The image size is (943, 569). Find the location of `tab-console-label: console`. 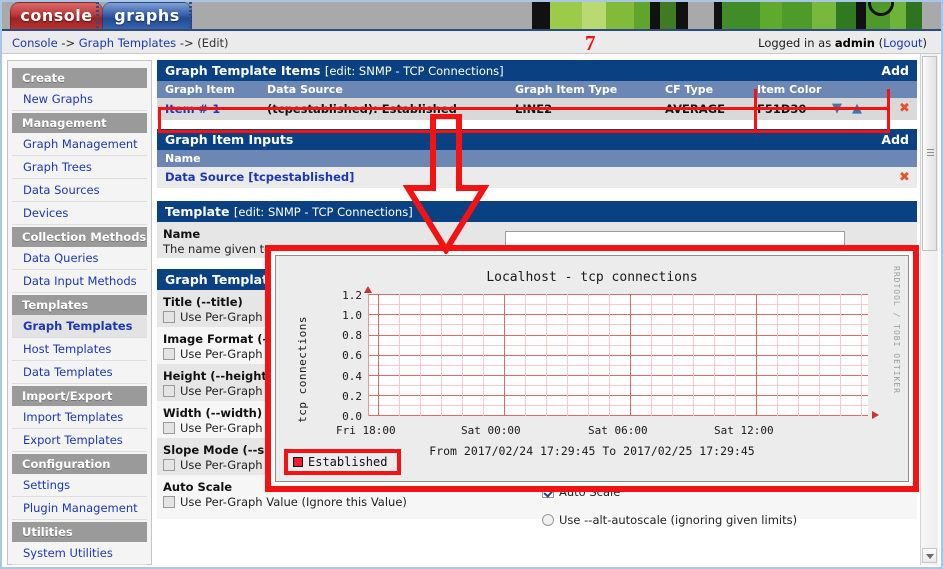

tab-console-label: console is located at coordinates (56, 15).